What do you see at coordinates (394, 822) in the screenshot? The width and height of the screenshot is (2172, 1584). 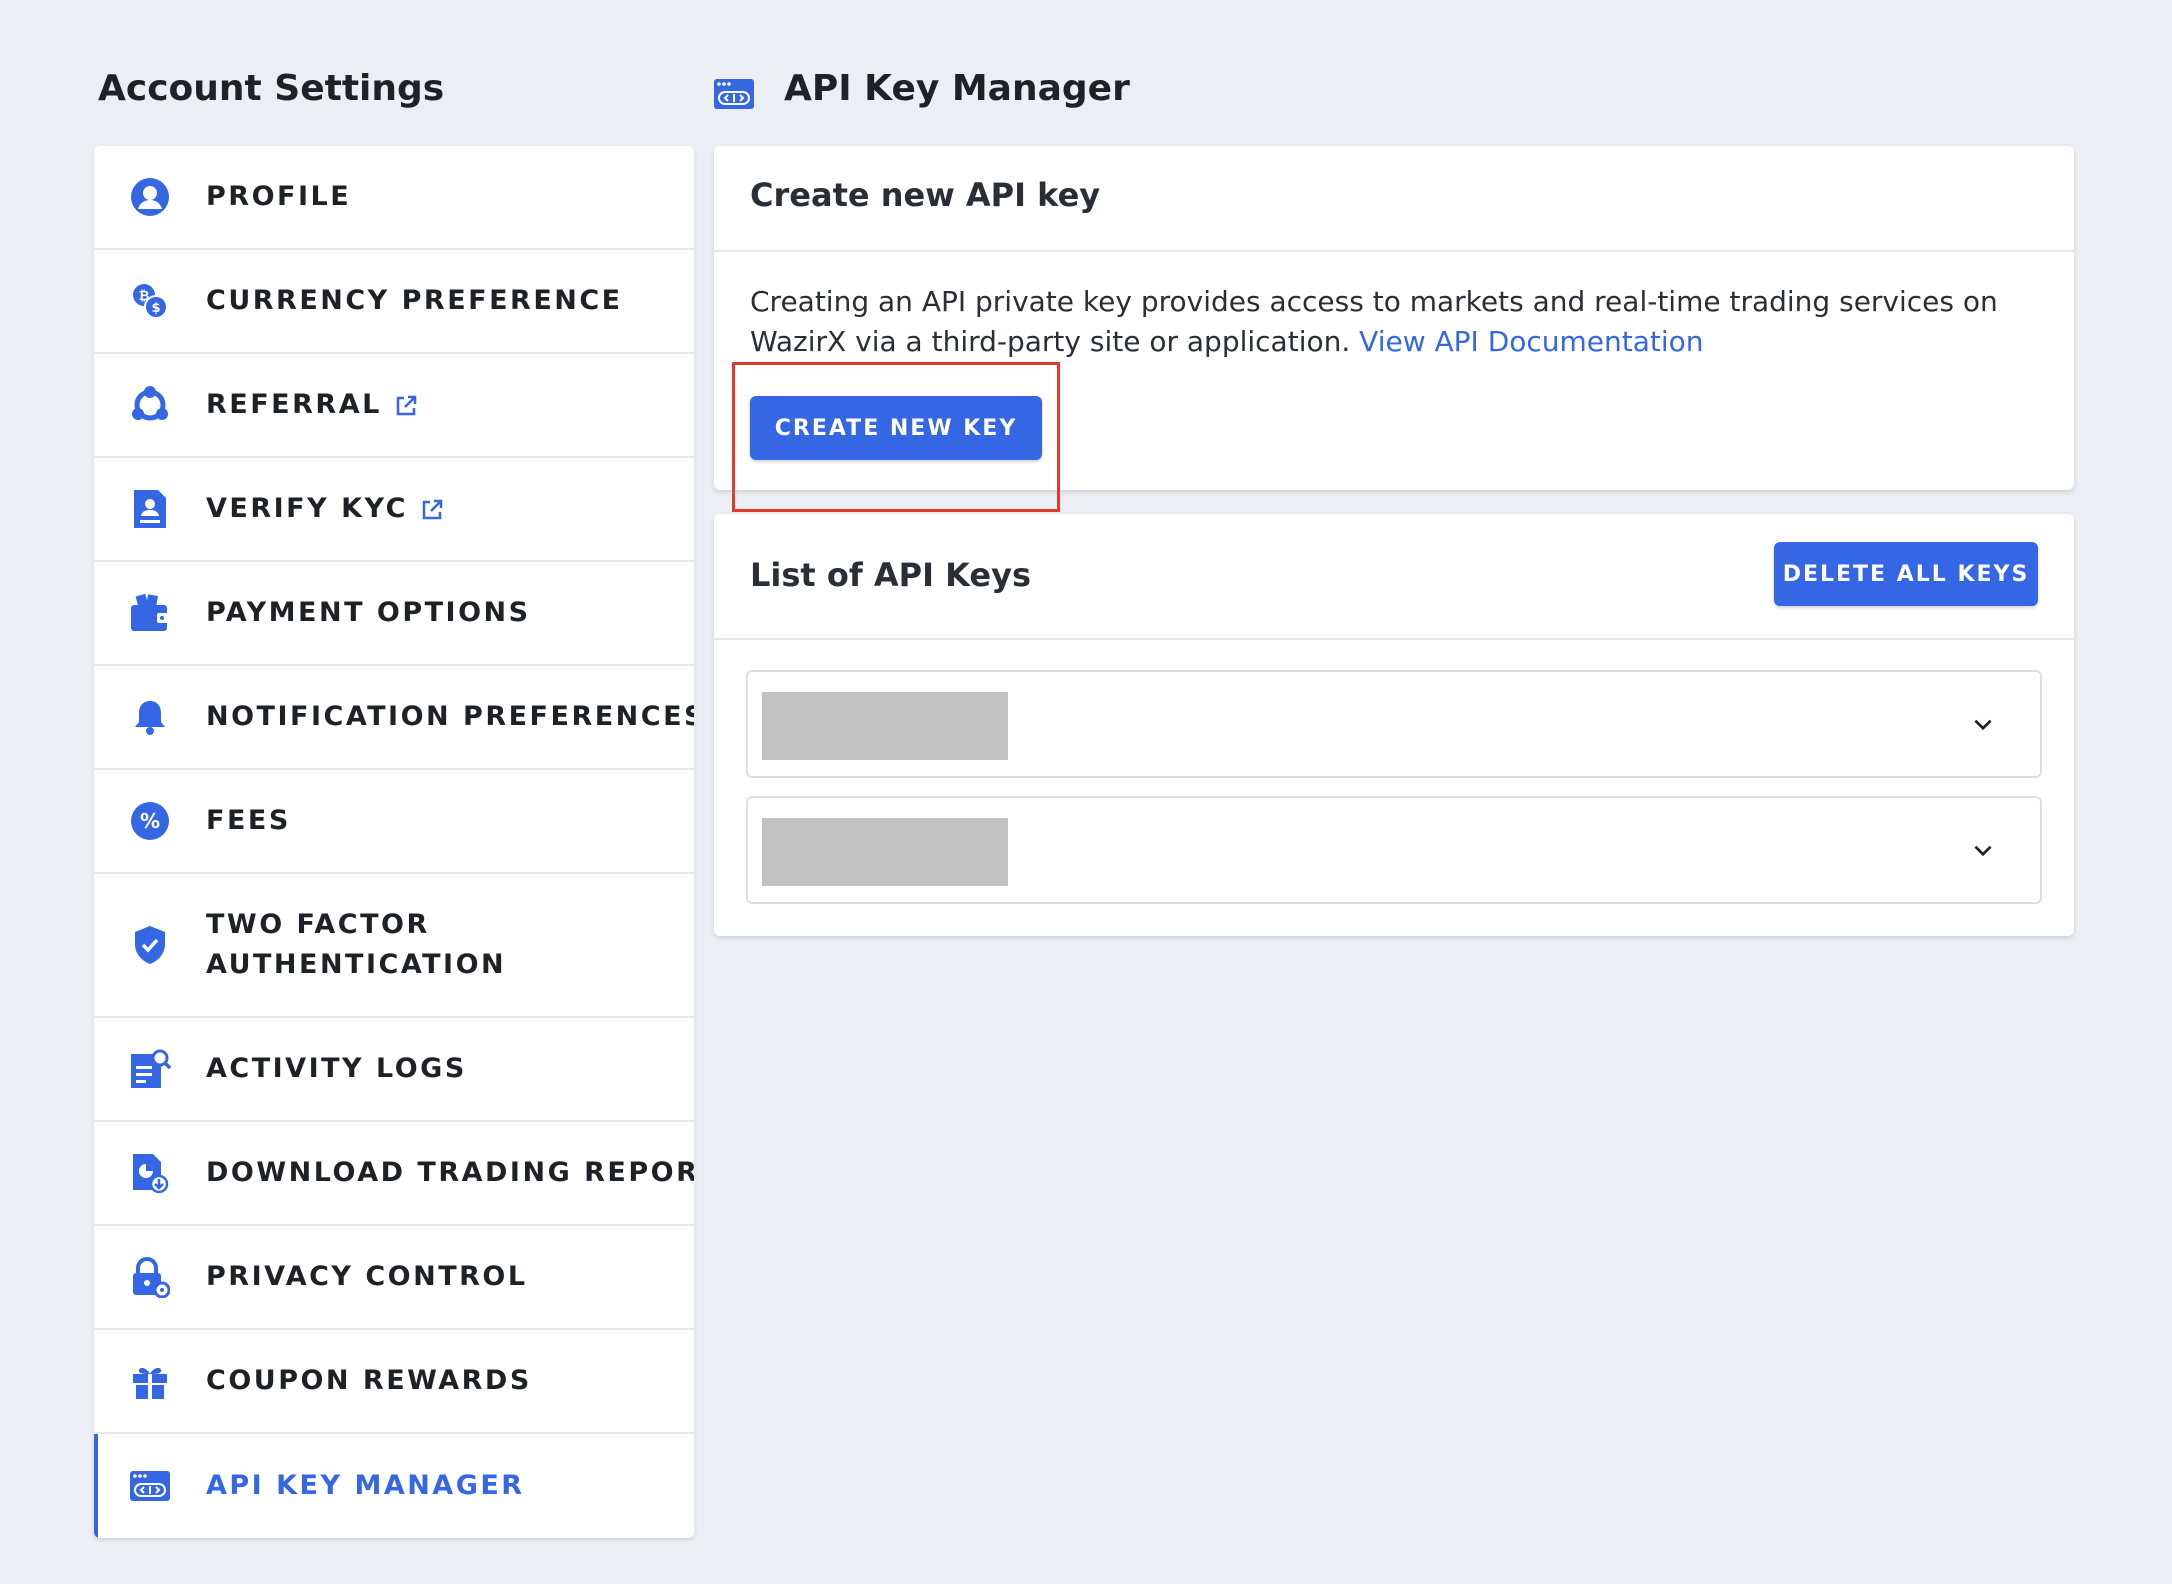 I see `sidebar-item-fees: % FEES` at bounding box center [394, 822].